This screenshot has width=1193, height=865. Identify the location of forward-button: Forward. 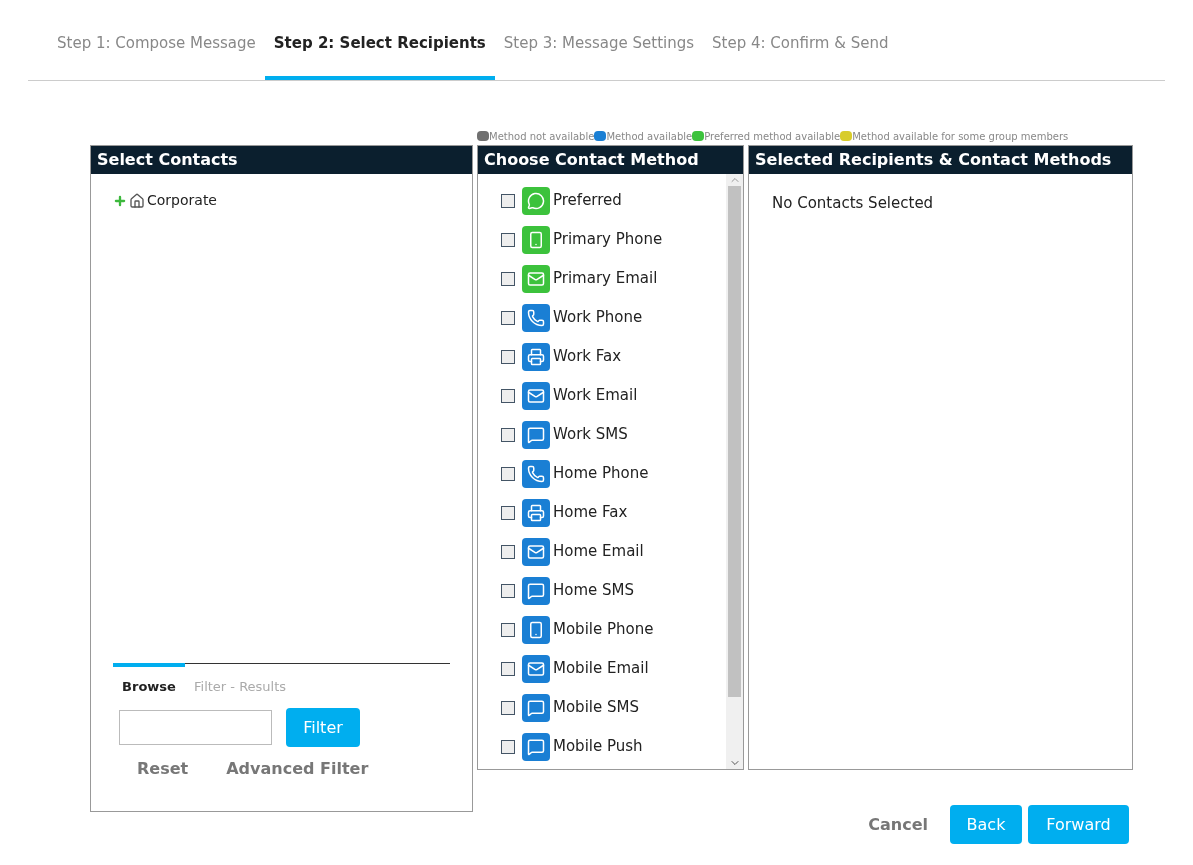
(1078, 824).